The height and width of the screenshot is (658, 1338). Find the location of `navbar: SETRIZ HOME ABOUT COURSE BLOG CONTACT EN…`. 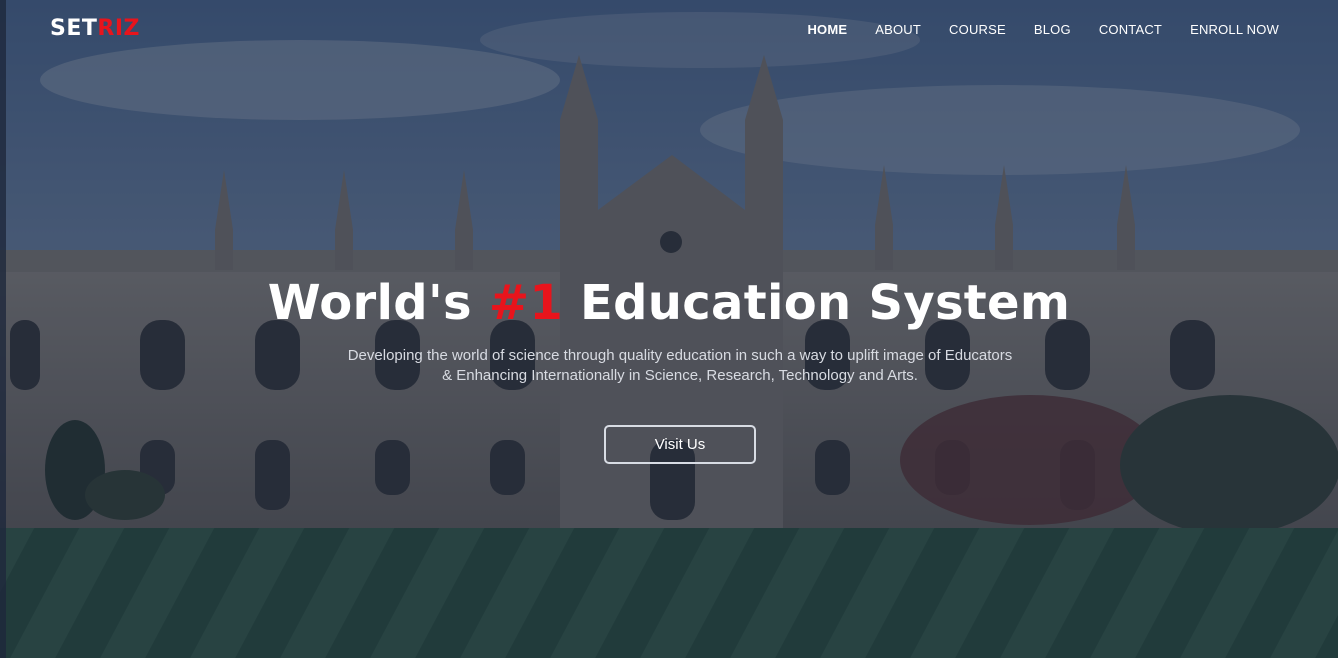

navbar: SETRIZ HOME ABOUT COURSE BLOG CONTACT EN… is located at coordinates (669, 30).